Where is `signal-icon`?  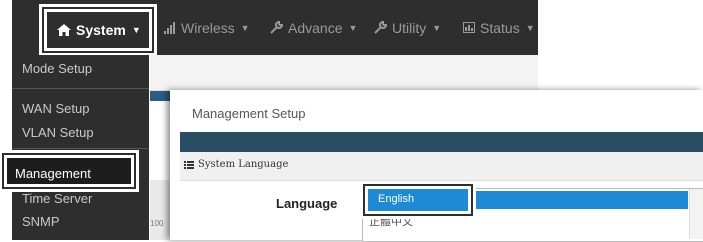 signal-icon is located at coordinates (170, 27).